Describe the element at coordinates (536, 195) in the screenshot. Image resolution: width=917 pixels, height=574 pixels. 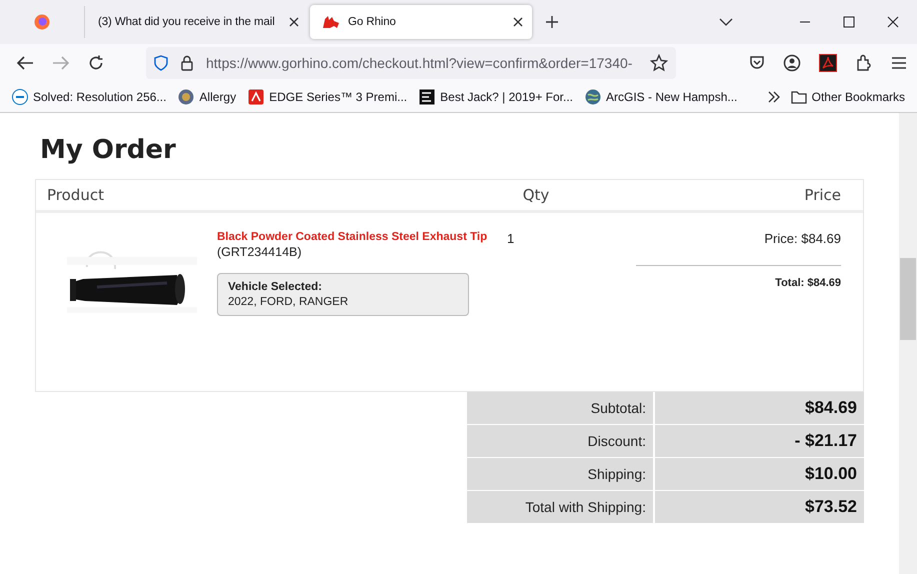
I see `column-header: Qty` at that location.